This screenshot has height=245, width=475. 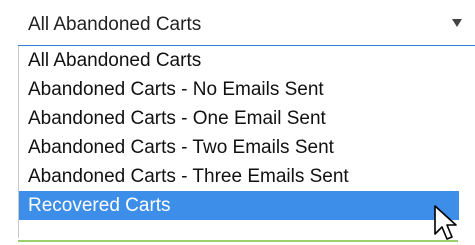 What do you see at coordinates (239, 176) in the screenshot?
I see `option-three-emails-sent: Abandoned Carts - Three Emails Sent` at bounding box center [239, 176].